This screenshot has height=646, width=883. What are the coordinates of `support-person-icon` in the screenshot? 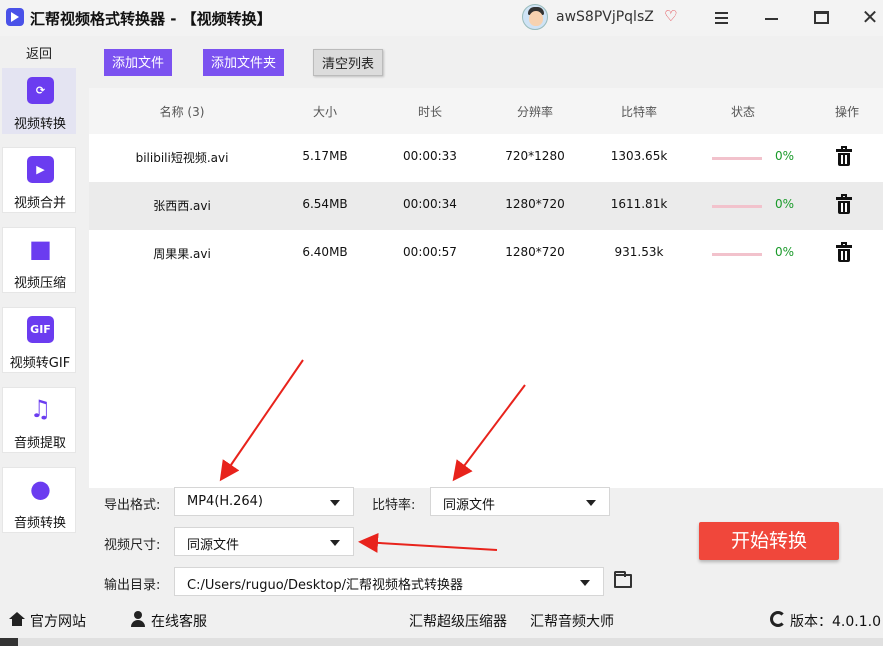 It's located at (138, 619).